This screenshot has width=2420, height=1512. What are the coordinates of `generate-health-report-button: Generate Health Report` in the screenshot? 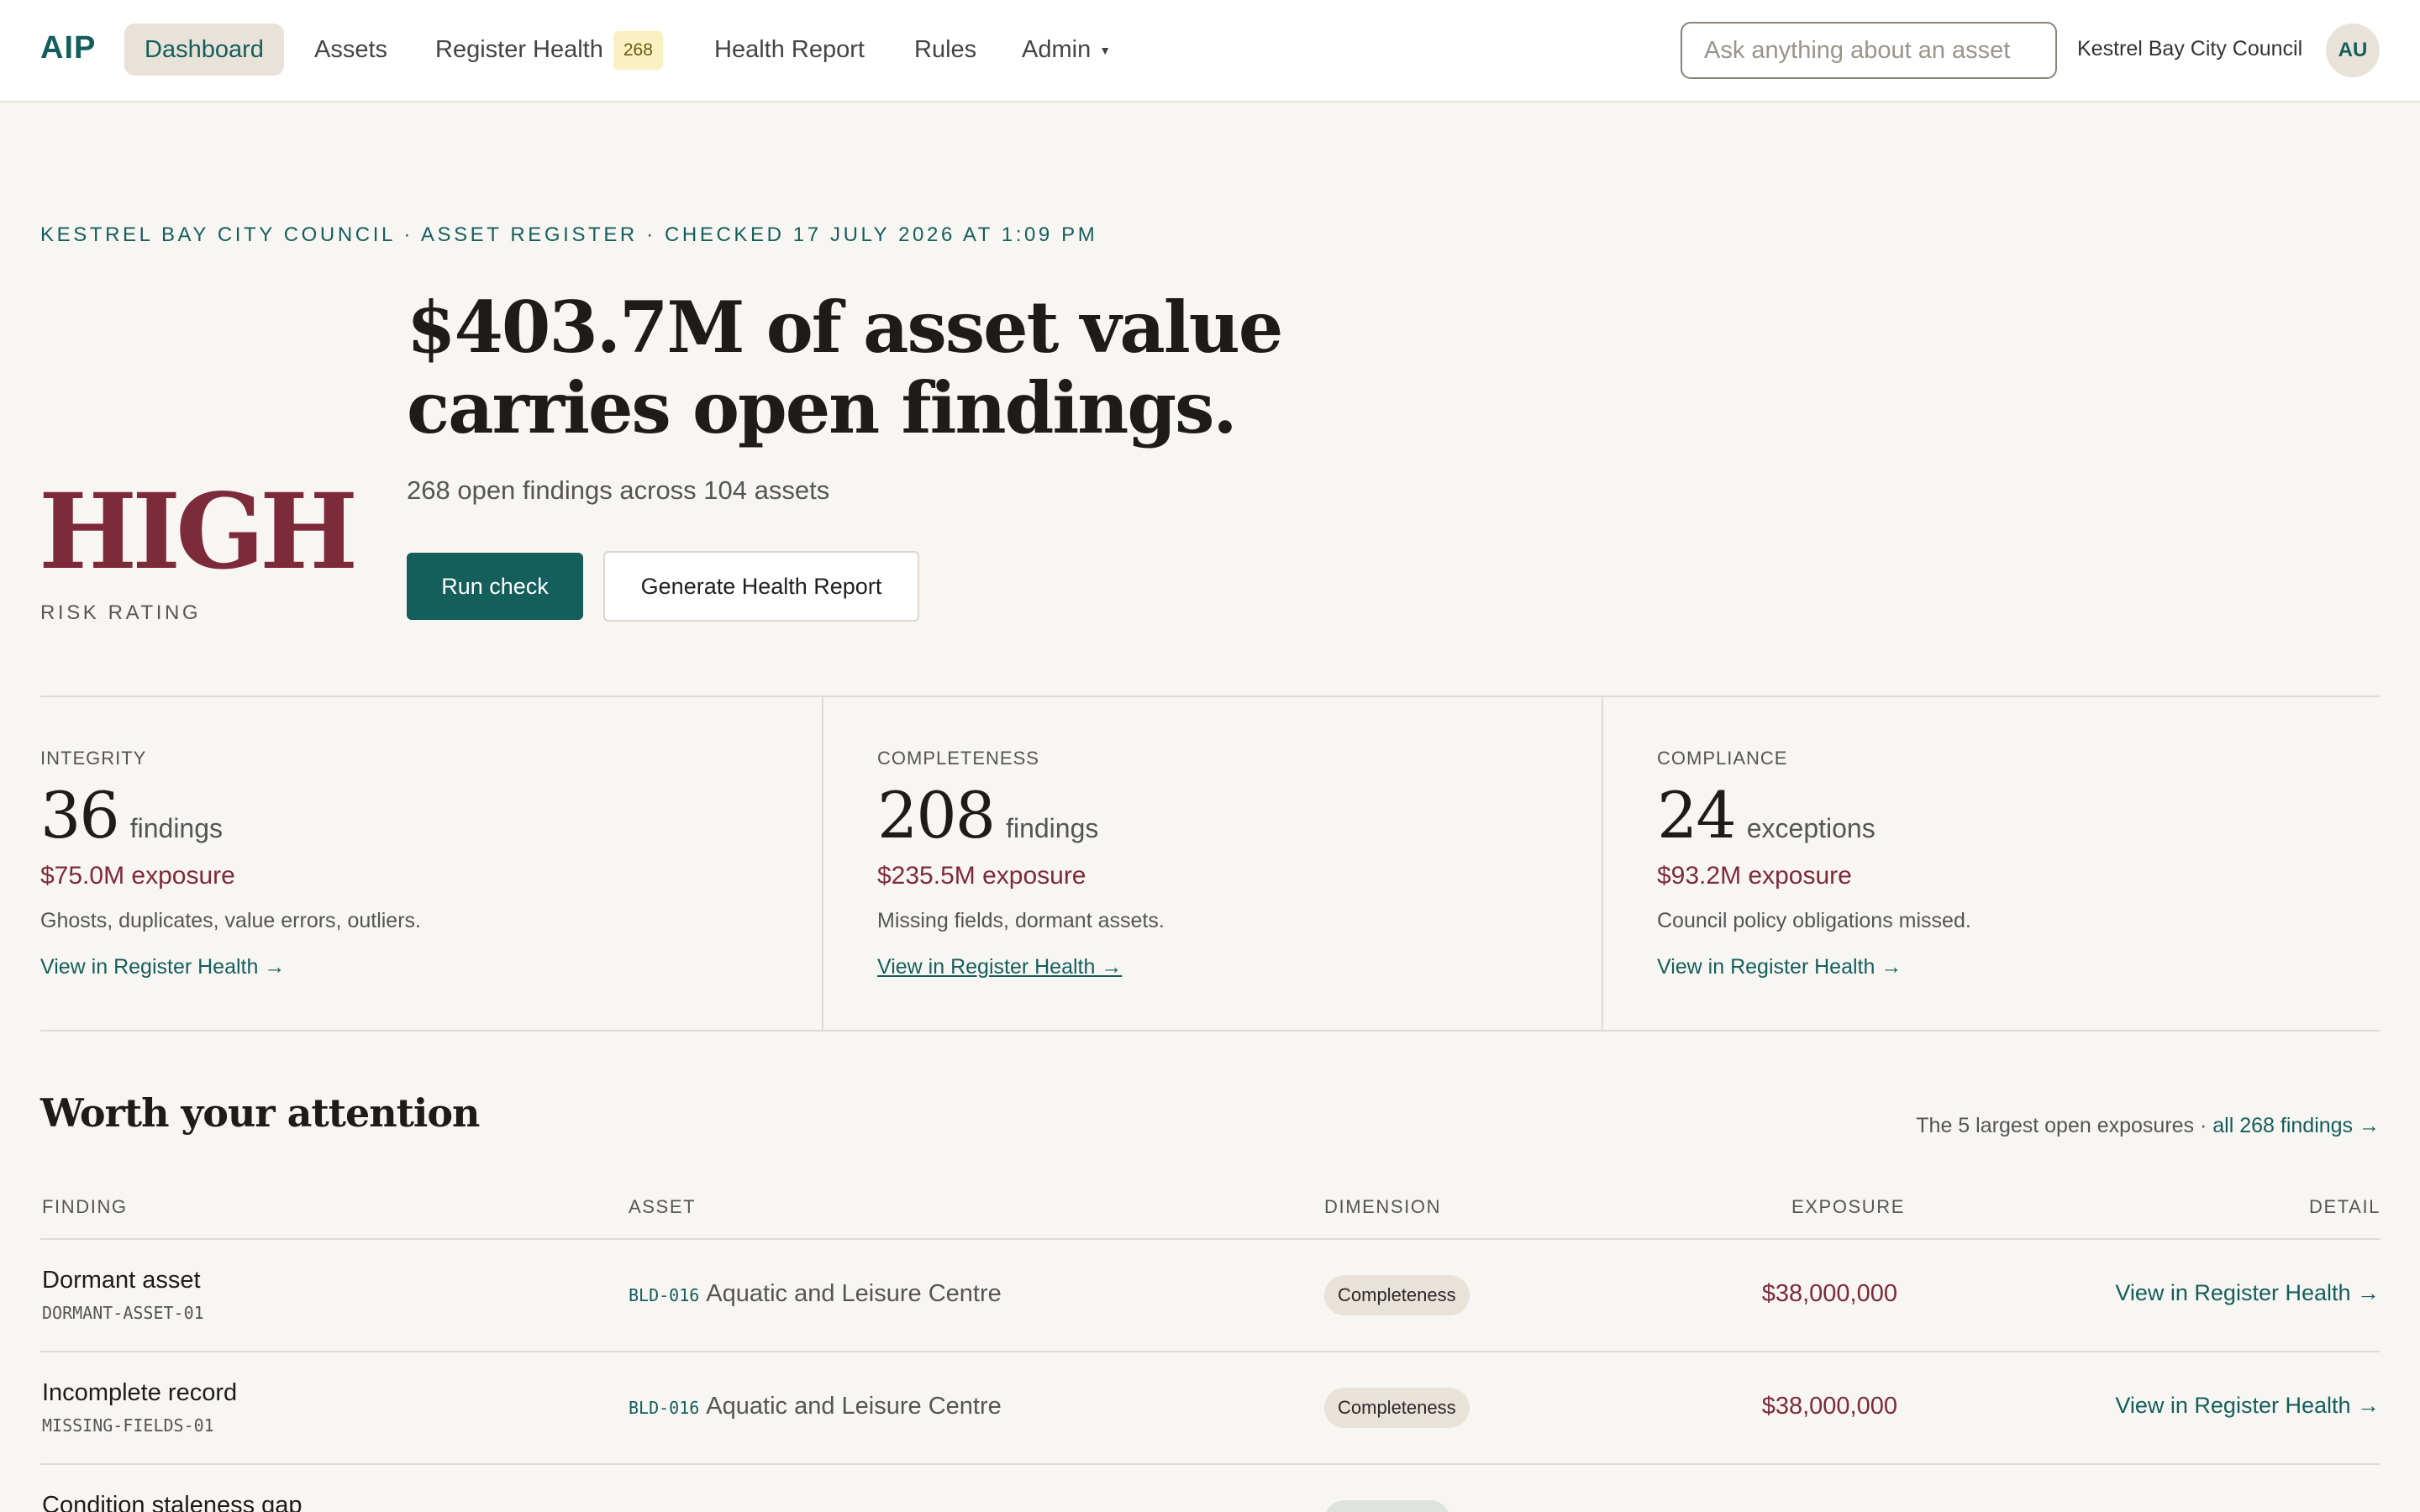 It's located at (761, 586).